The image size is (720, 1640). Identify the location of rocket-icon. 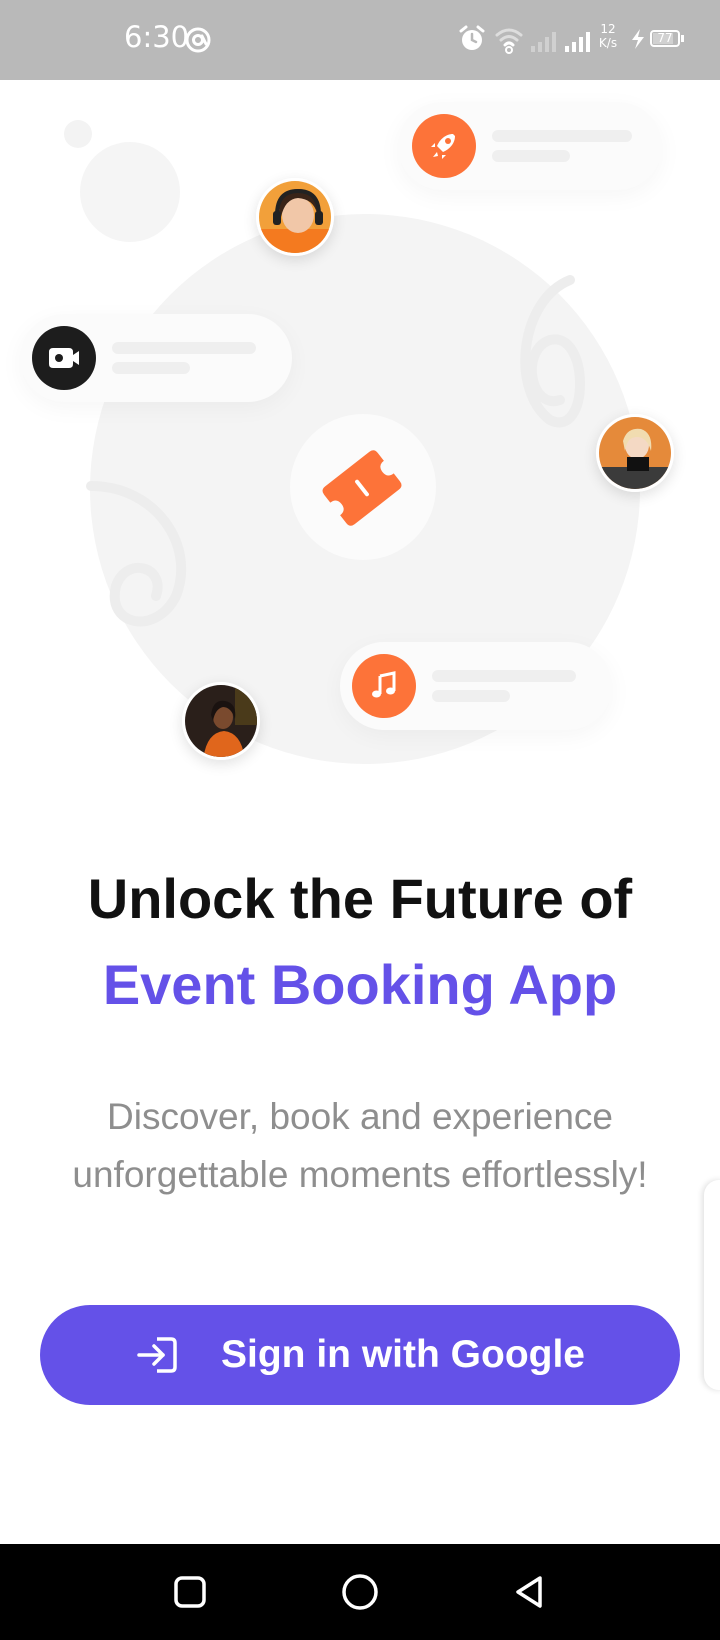
(444, 146).